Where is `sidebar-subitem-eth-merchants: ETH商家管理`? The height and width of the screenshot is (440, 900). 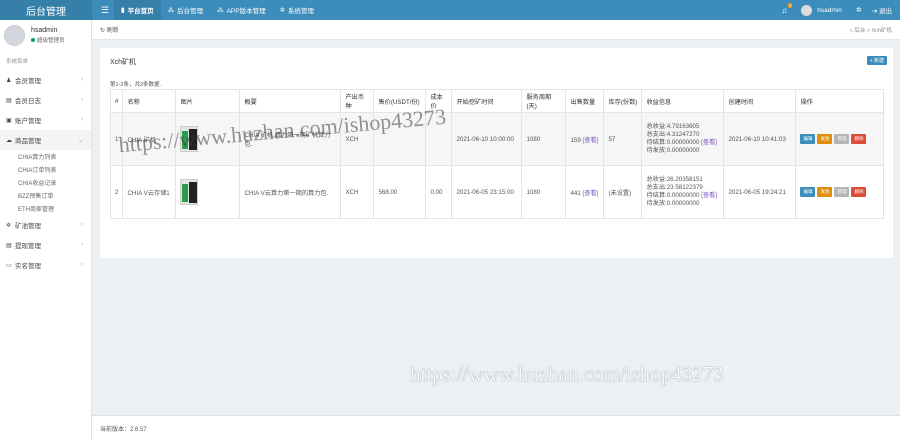
sidebar-subitem-eth-merchants: ETH商家管理 is located at coordinates (45, 208).